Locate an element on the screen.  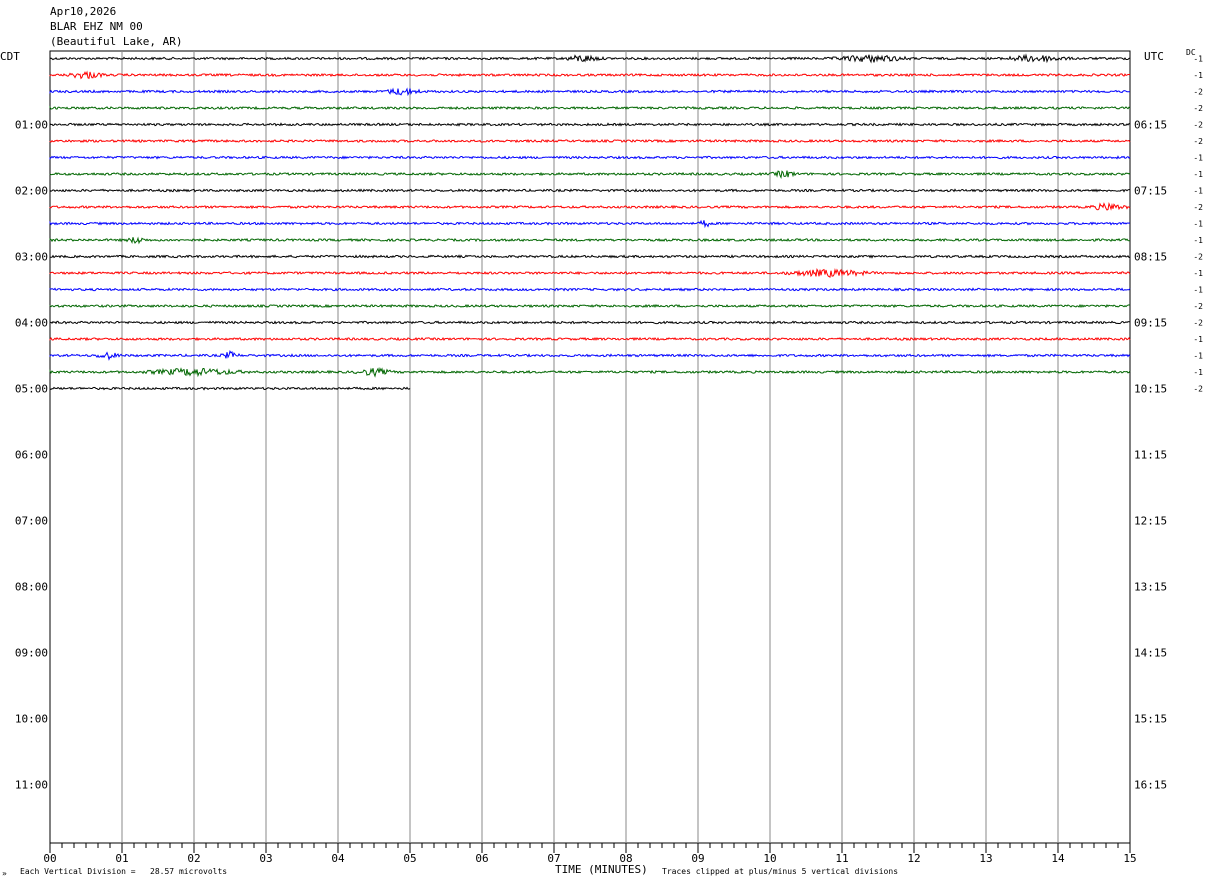
x-tick-label: 06 is located at coordinates (481, 858).